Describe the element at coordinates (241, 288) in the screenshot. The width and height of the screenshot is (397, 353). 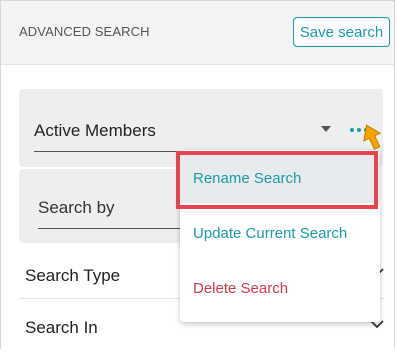
I see `menu-item-label: Delete Search` at that location.